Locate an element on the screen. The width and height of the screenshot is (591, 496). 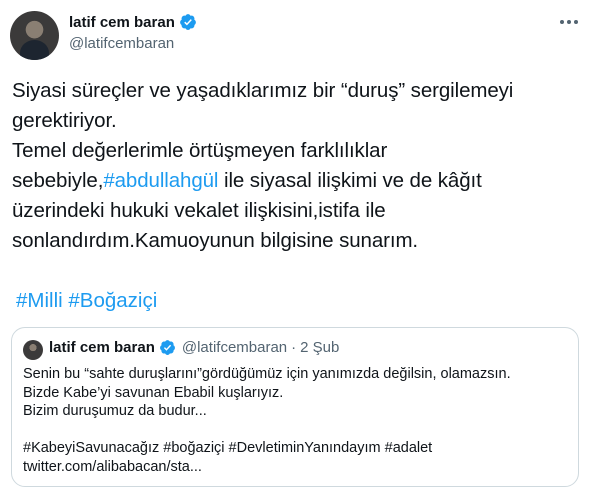
quoted-date: 2 Şub is located at coordinates (319, 347).